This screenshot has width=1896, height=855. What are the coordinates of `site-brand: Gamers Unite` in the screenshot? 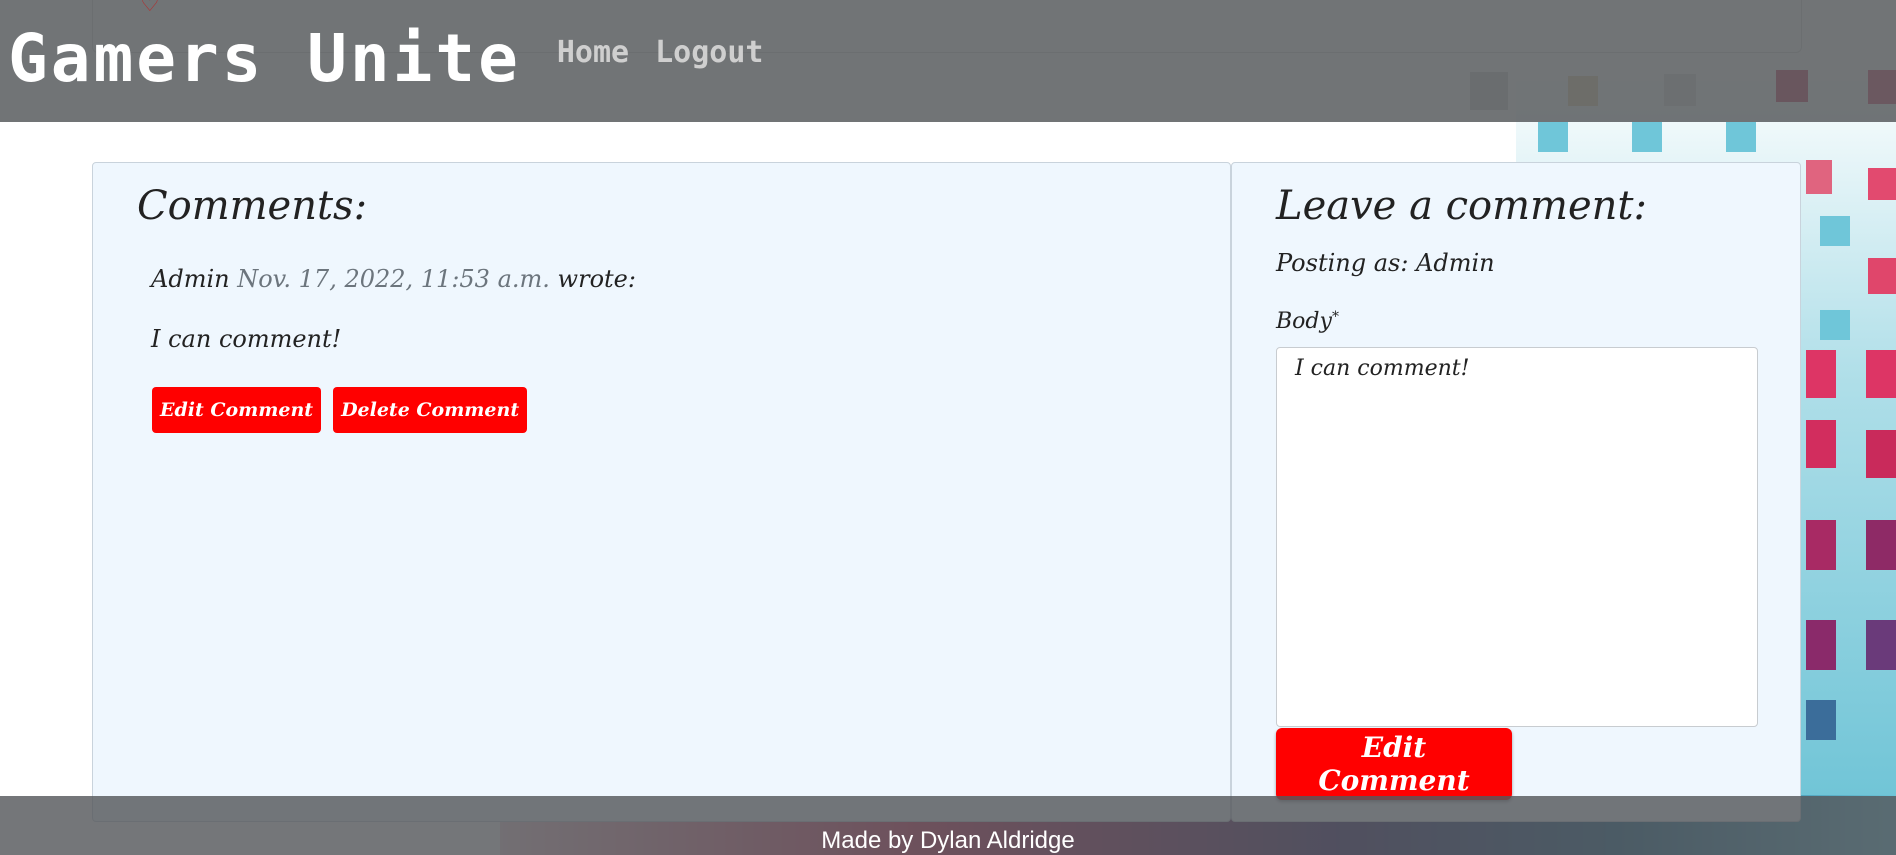 It's located at (264, 58).